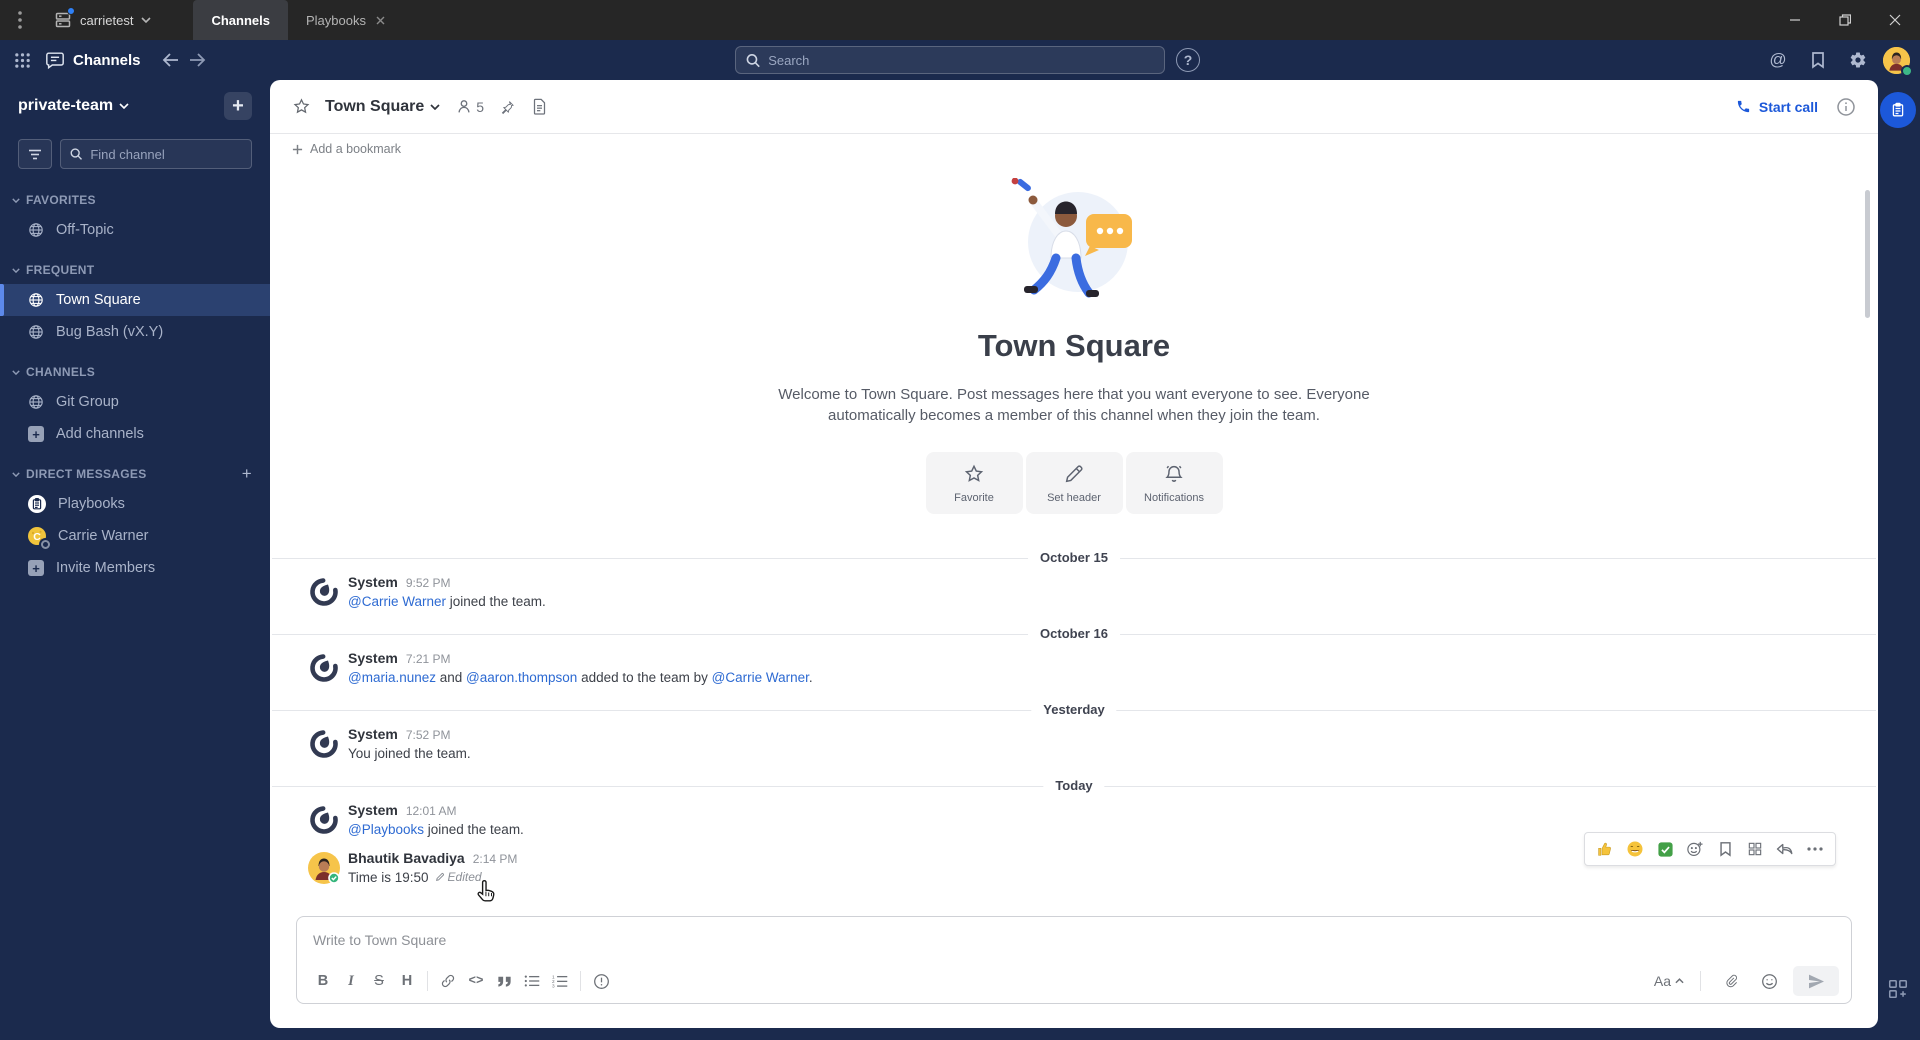 This screenshot has height=1040, width=1920. I want to click on history-back-icon, so click(170, 60).